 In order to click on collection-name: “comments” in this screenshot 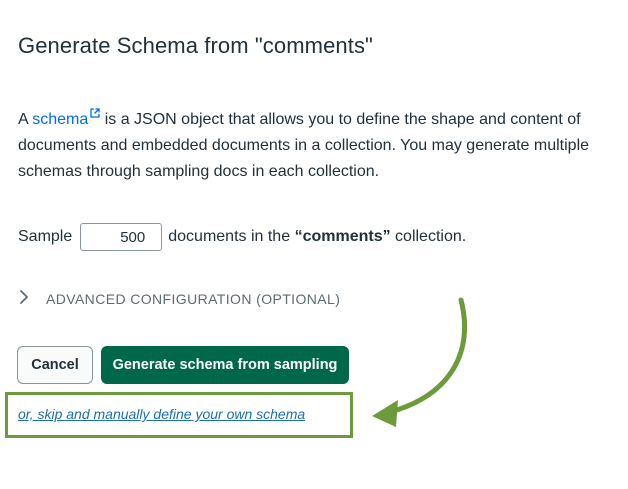, I will do `click(342, 236)`.